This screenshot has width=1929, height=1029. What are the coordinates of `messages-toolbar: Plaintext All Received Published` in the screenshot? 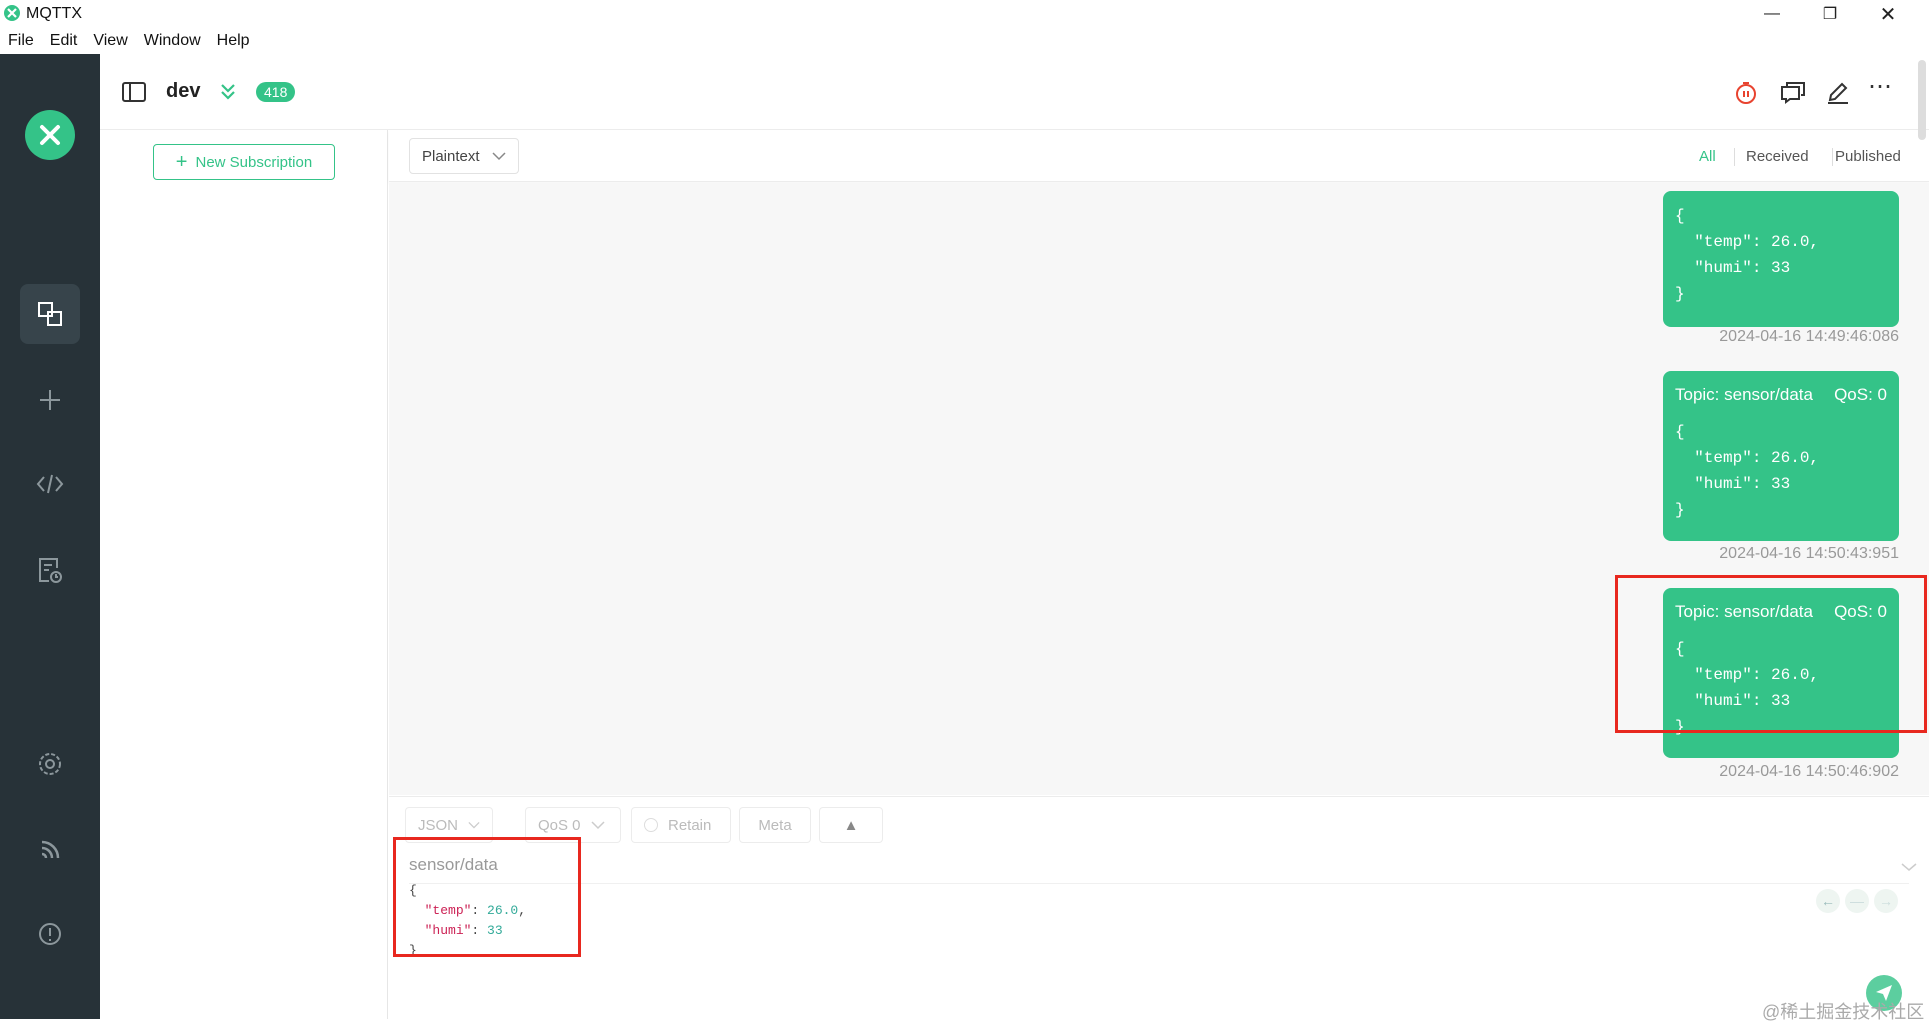 It's located at (1159, 156).